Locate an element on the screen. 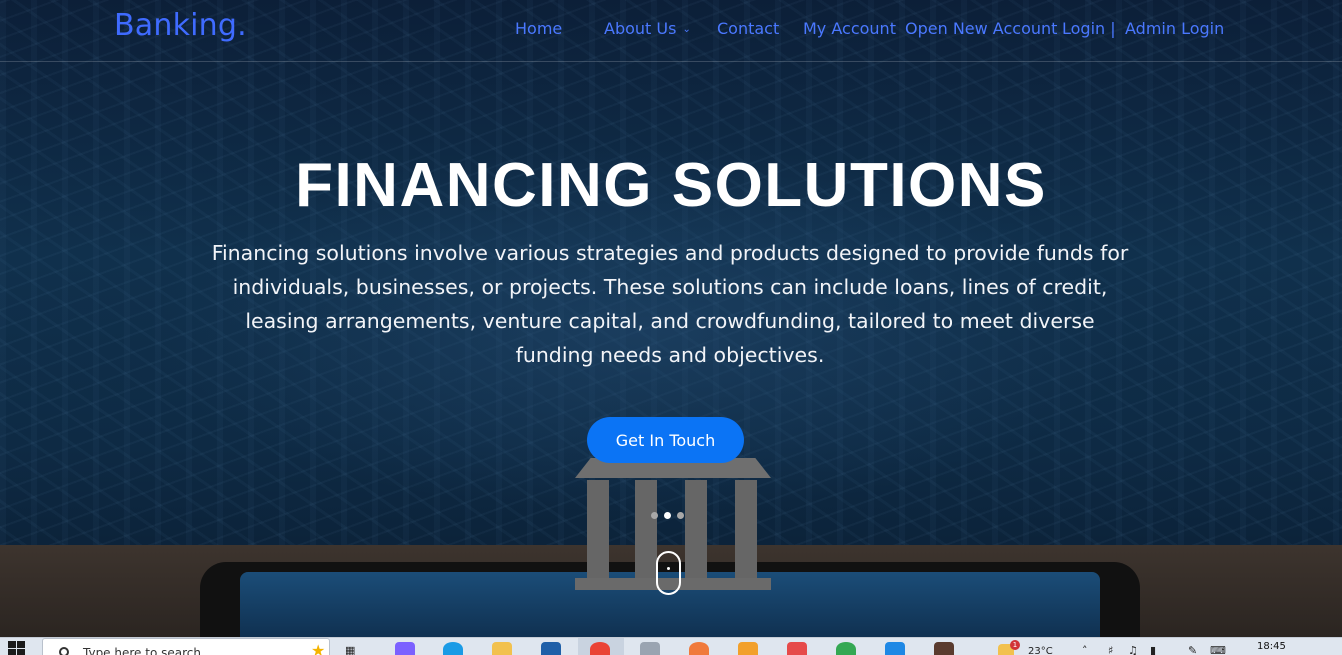  notification-badge: 1 is located at coordinates (1015, 645).